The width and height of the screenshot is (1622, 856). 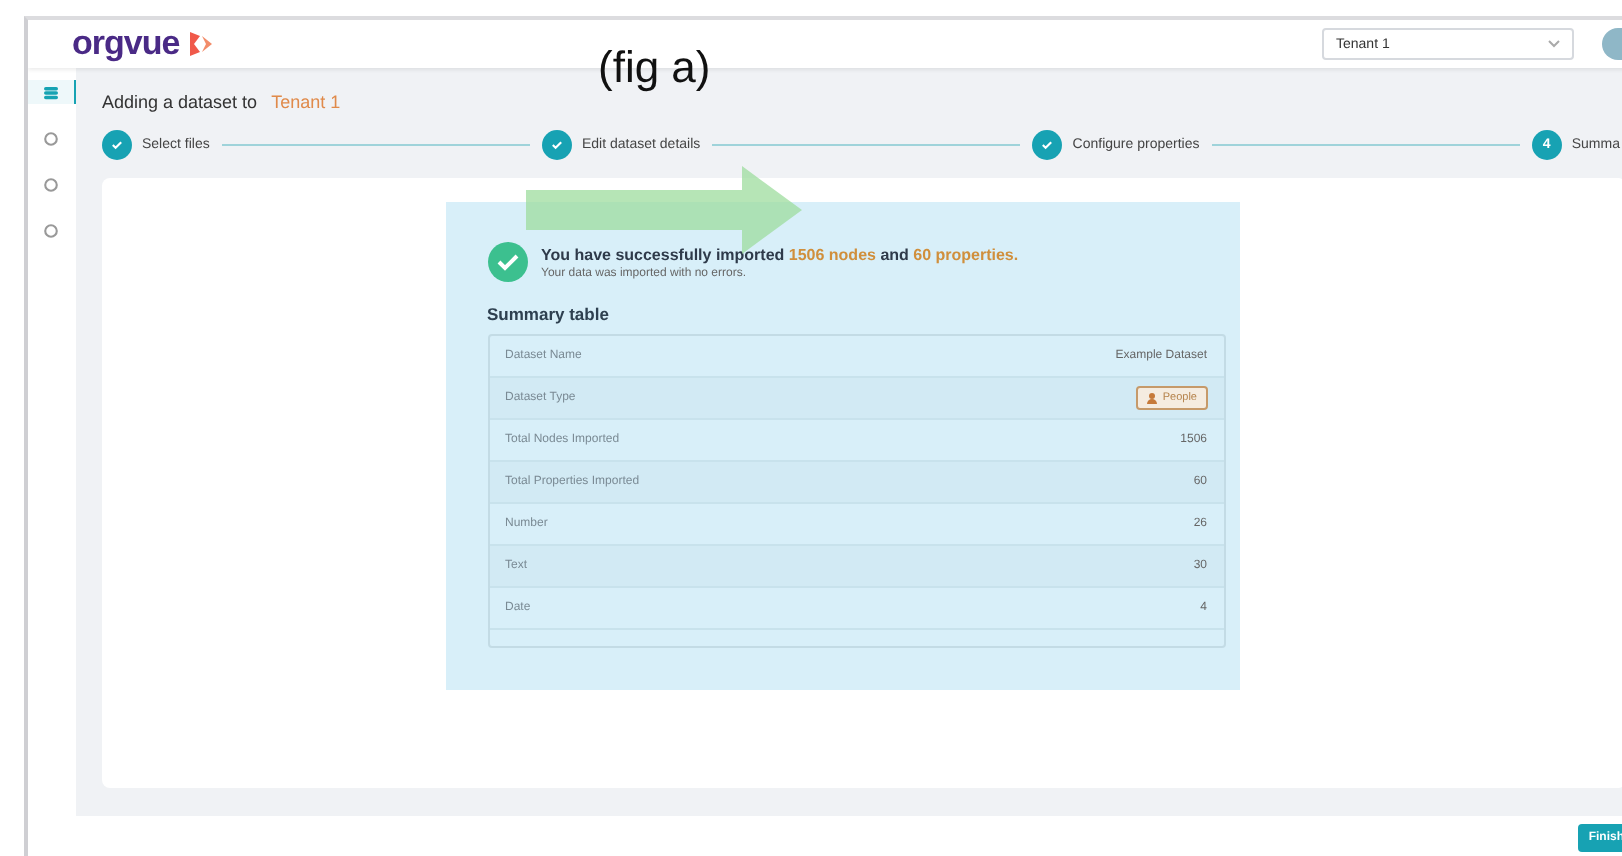 I want to click on success-message: You have successfully imported 1506 nodes and 60 properties., so click(x=780, y=254).